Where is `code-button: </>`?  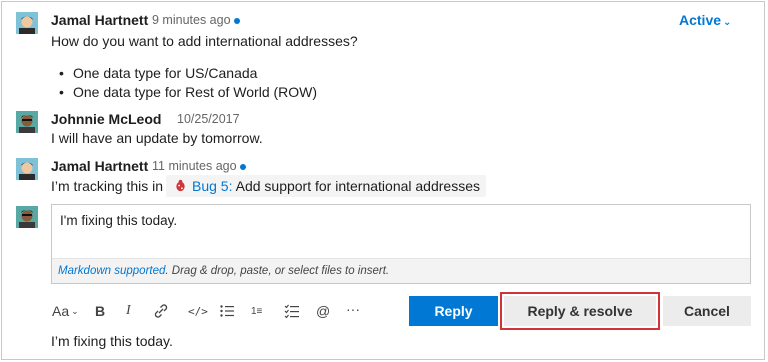 code-button: </> is located at coordinates (198, 311).